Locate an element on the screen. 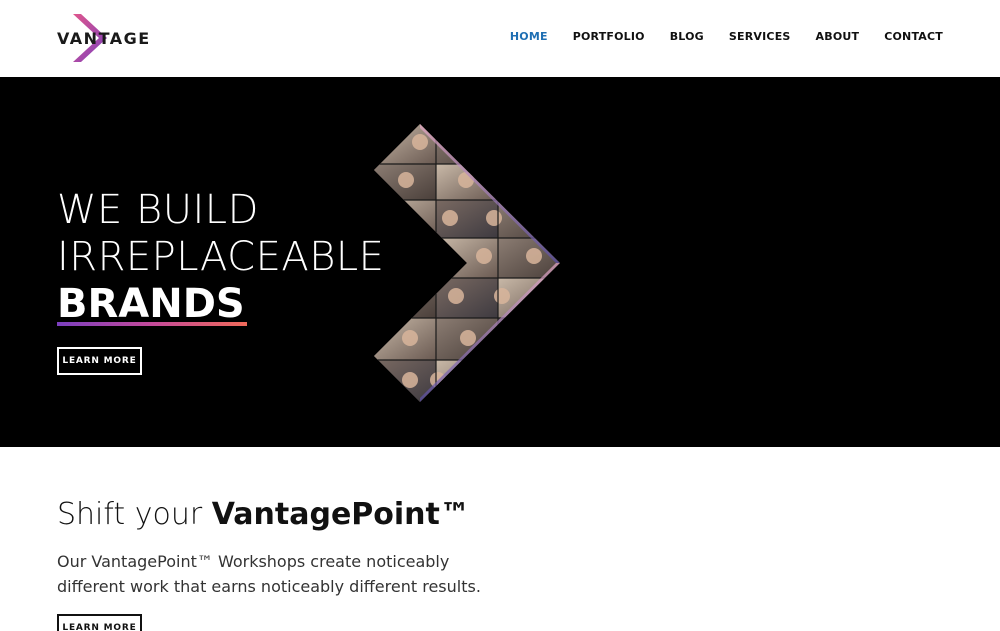  hero-underline is located at coordinates (152, 324).